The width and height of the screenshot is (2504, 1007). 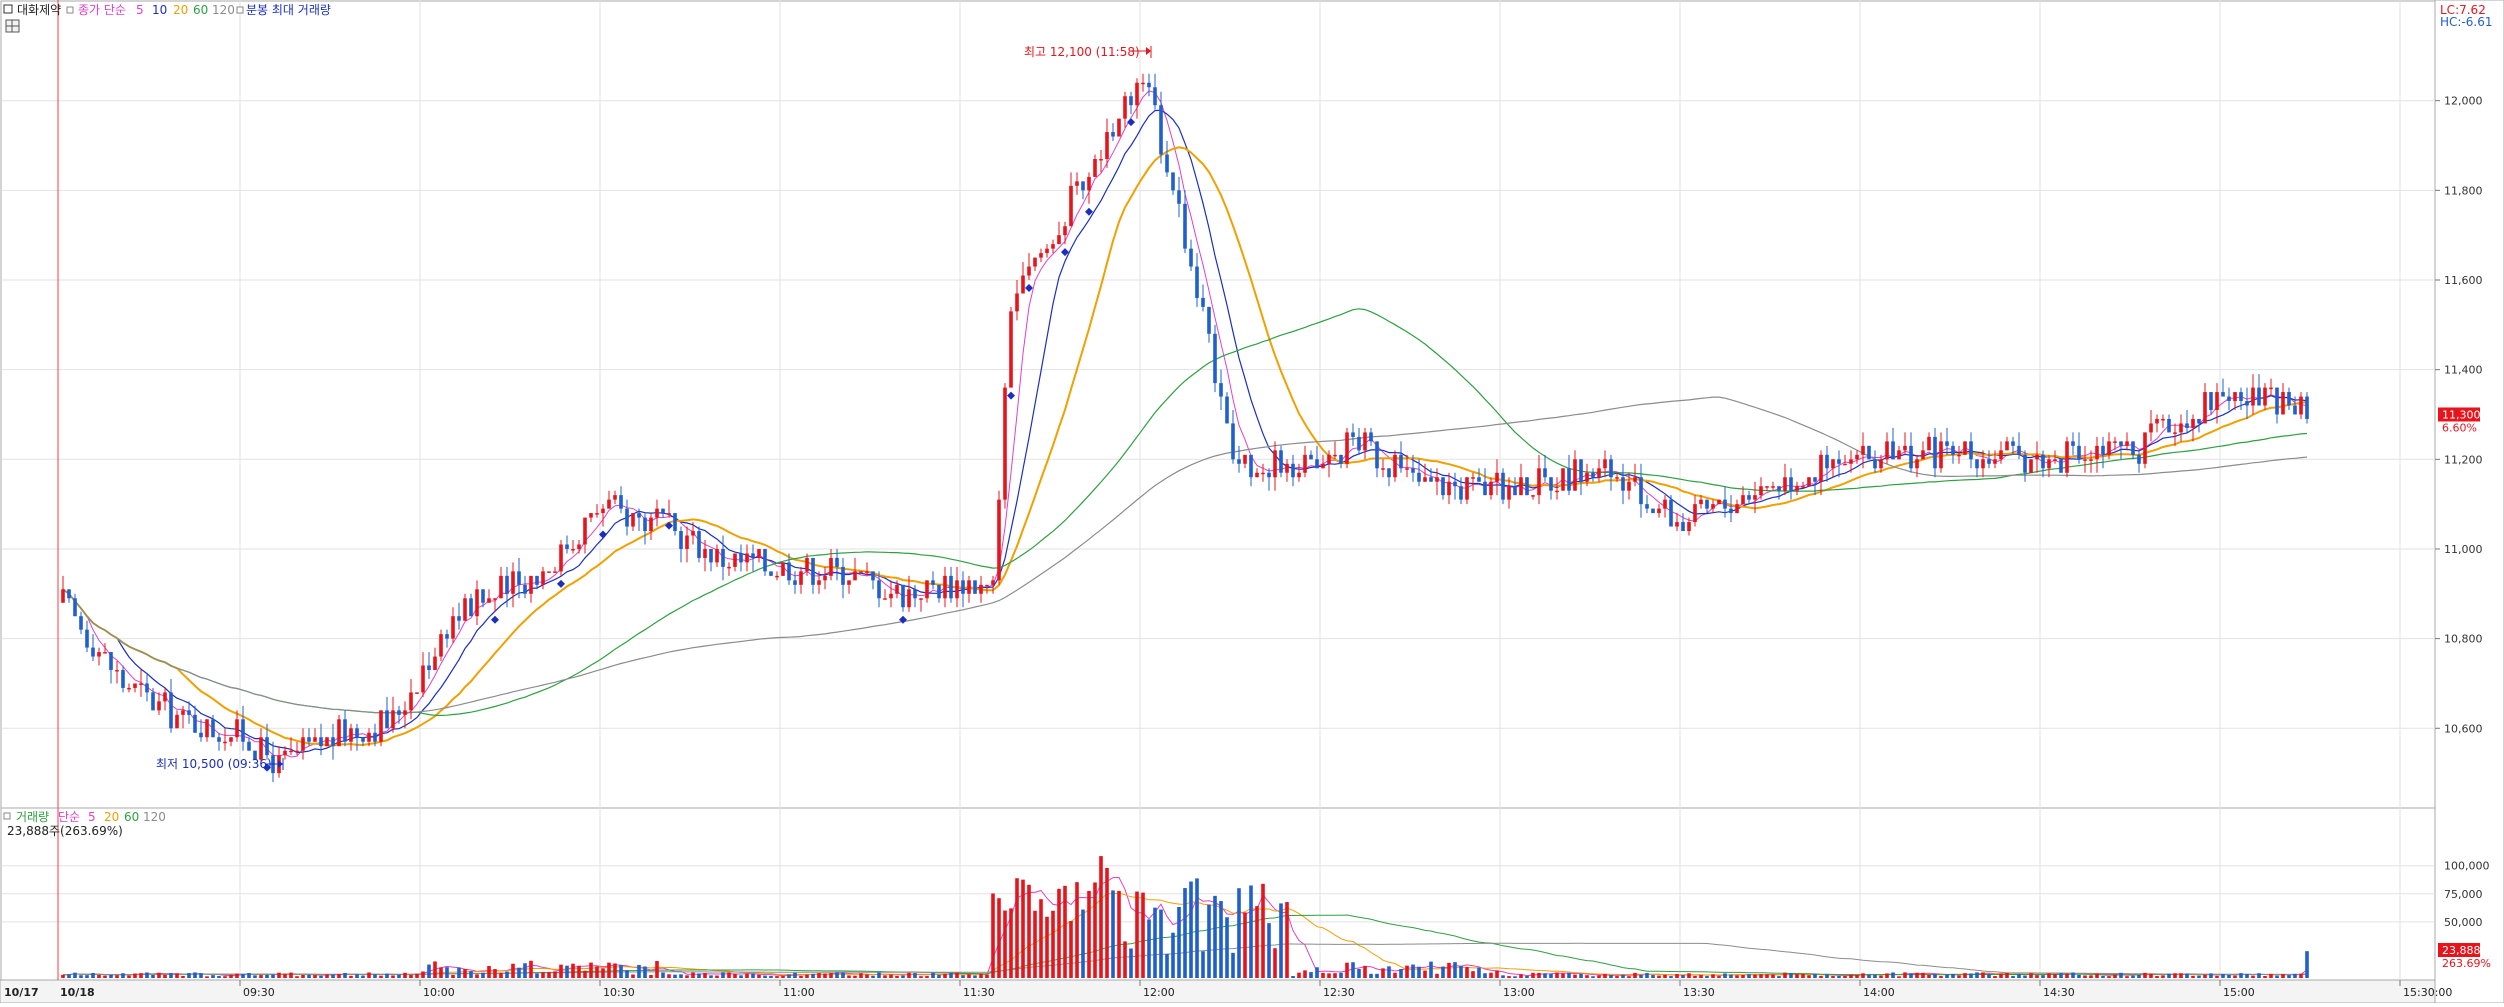 I want to click on stock-name: 대화제약, so click(x=39, y=9).